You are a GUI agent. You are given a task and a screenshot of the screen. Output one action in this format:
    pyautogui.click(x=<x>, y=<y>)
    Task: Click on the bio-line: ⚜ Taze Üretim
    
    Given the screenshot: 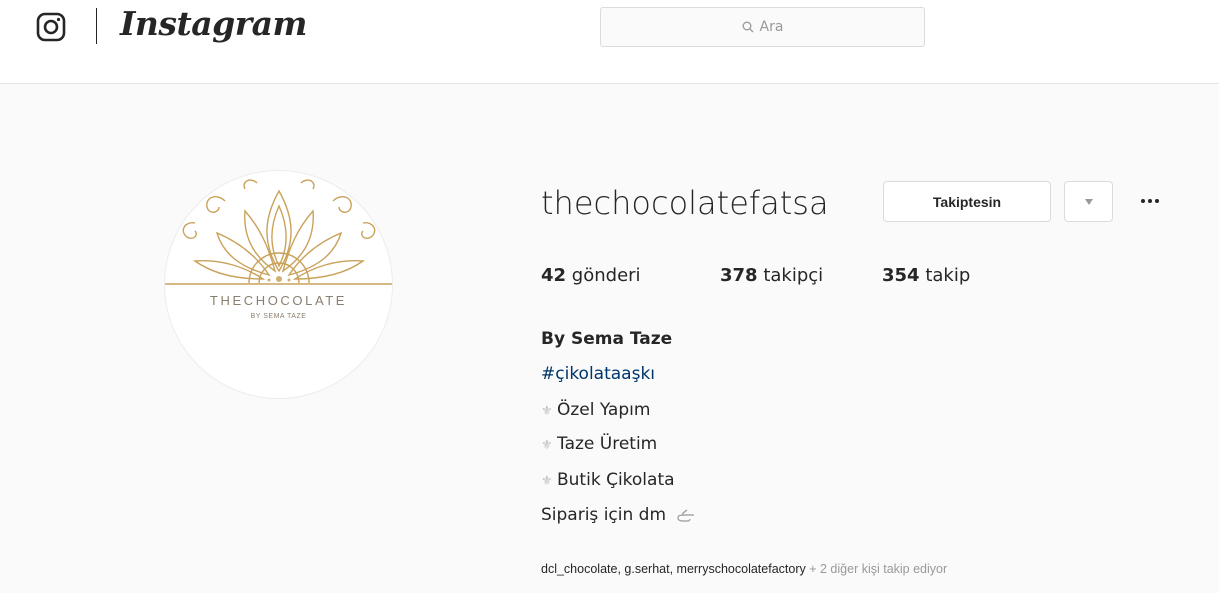 What is the action you would take?
    pyautogui.click(x=599, y=444)
    